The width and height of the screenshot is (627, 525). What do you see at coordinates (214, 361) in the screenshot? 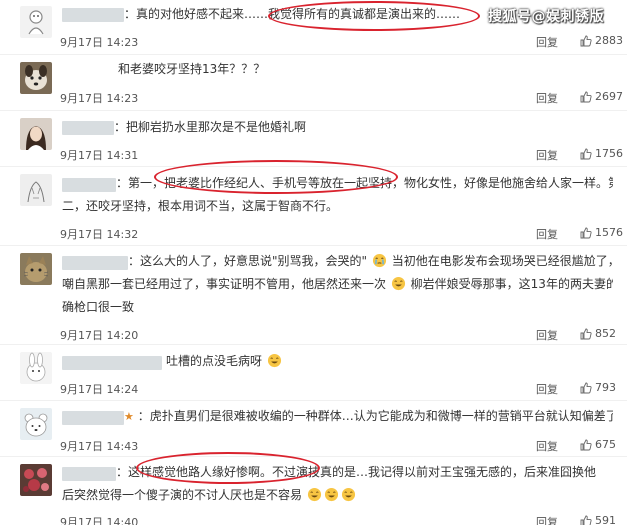
I see `comment-body: 吐槽的点没毛病呀` at bounding box center [214, 361].